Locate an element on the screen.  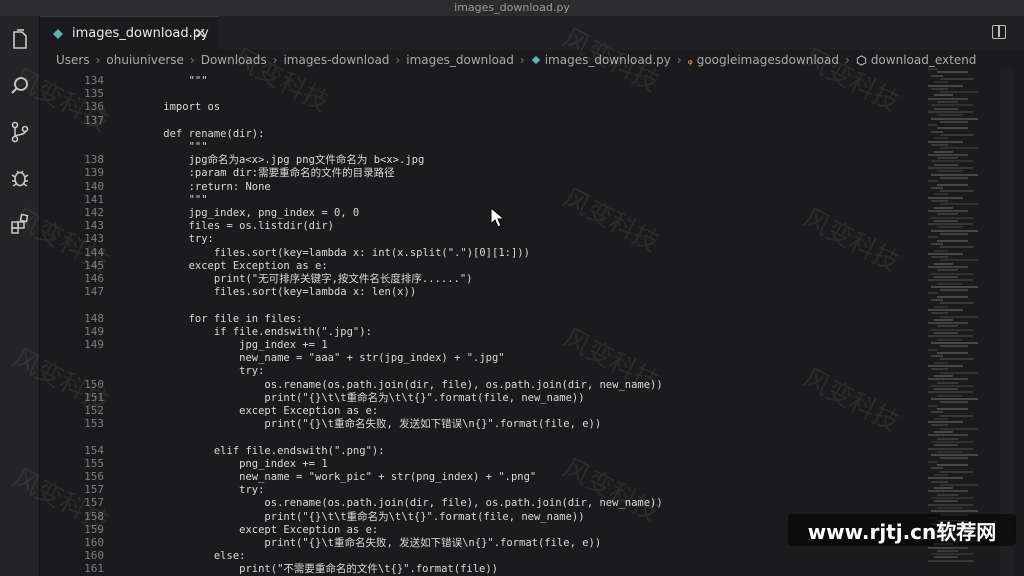
editor-scrollbar is located at coordinates (1007, 322).